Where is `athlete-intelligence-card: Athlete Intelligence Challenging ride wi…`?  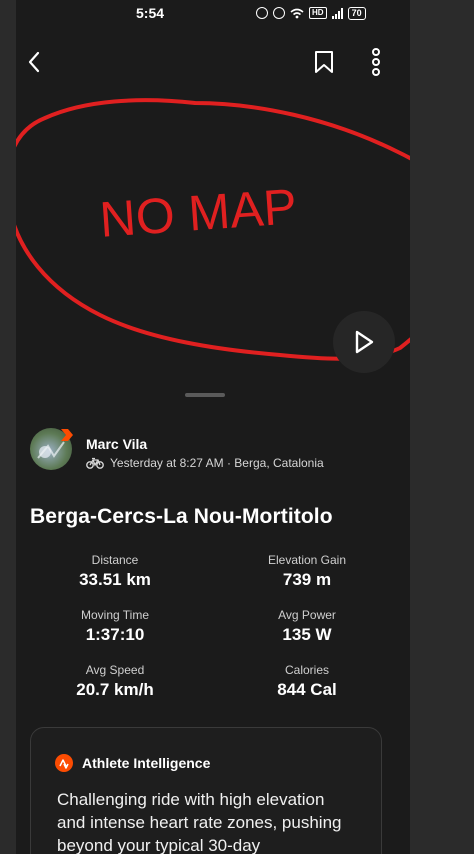
athlete-intelligence-card: Athlete Intelligence Challenging ride wi… is located at coordinates (206, 790).